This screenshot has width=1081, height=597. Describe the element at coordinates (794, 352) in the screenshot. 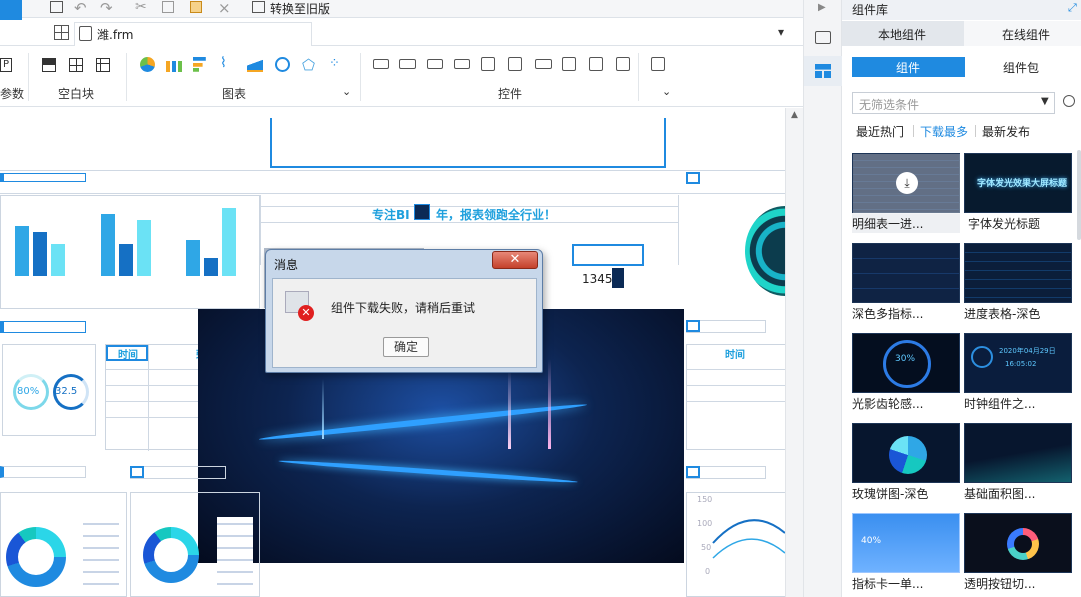

I see `vertical-scrollbar: ▲` at that location.